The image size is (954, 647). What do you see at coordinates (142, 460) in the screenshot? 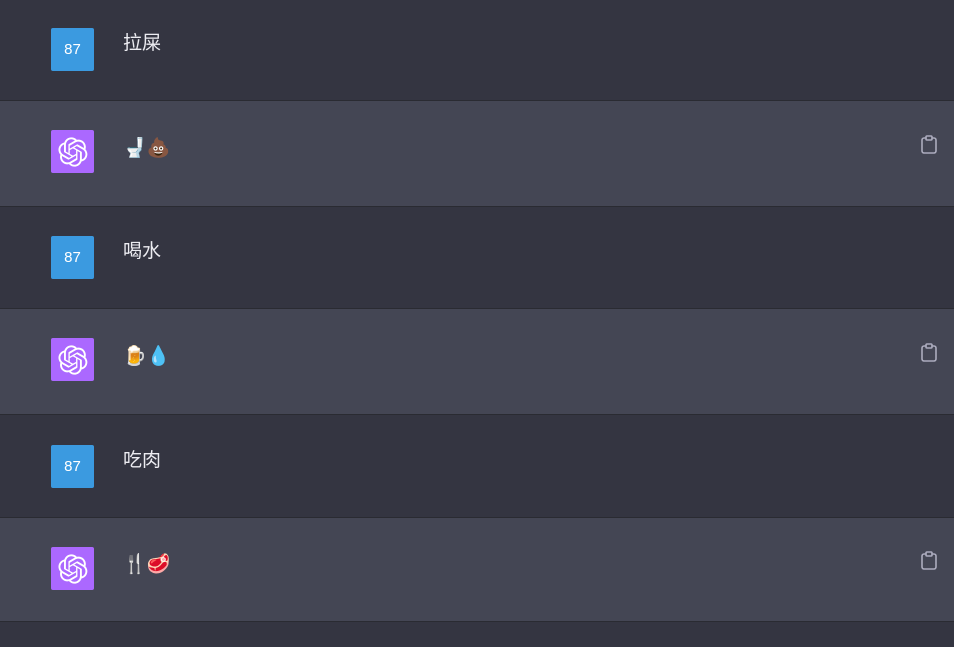
I see `message-text: 吃肉` at bounding box center [142, 460].